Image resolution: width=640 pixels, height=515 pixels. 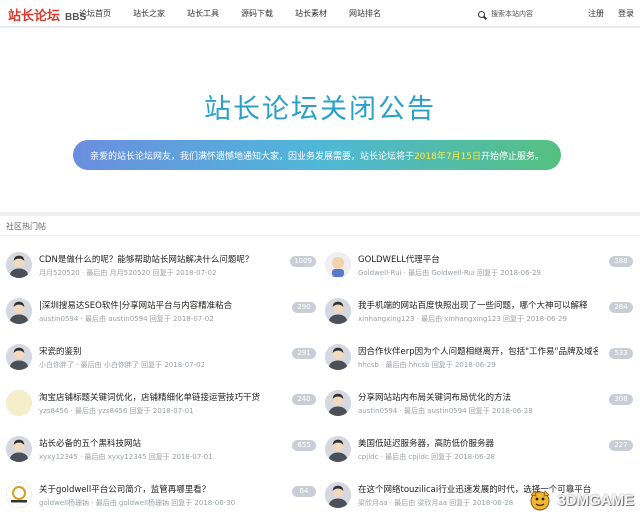 I want to click on reply-count-badge: 533, so click(x=621, y=353).